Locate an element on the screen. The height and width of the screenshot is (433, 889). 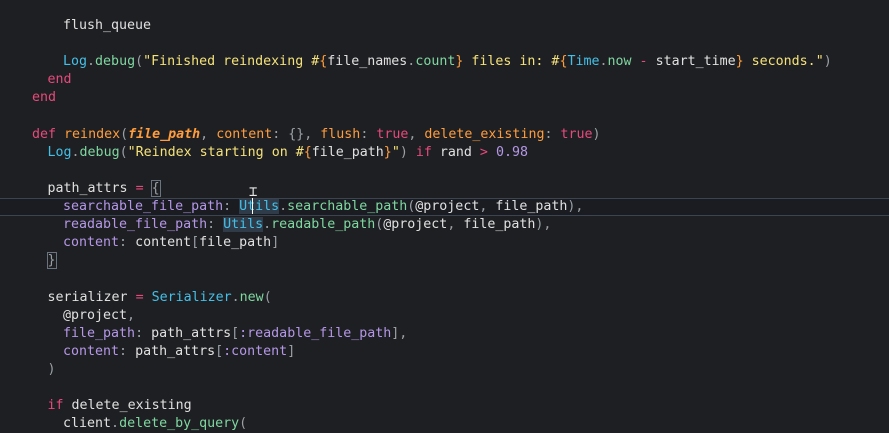
code-token: path_attrs is located at coordinates (87, 188).